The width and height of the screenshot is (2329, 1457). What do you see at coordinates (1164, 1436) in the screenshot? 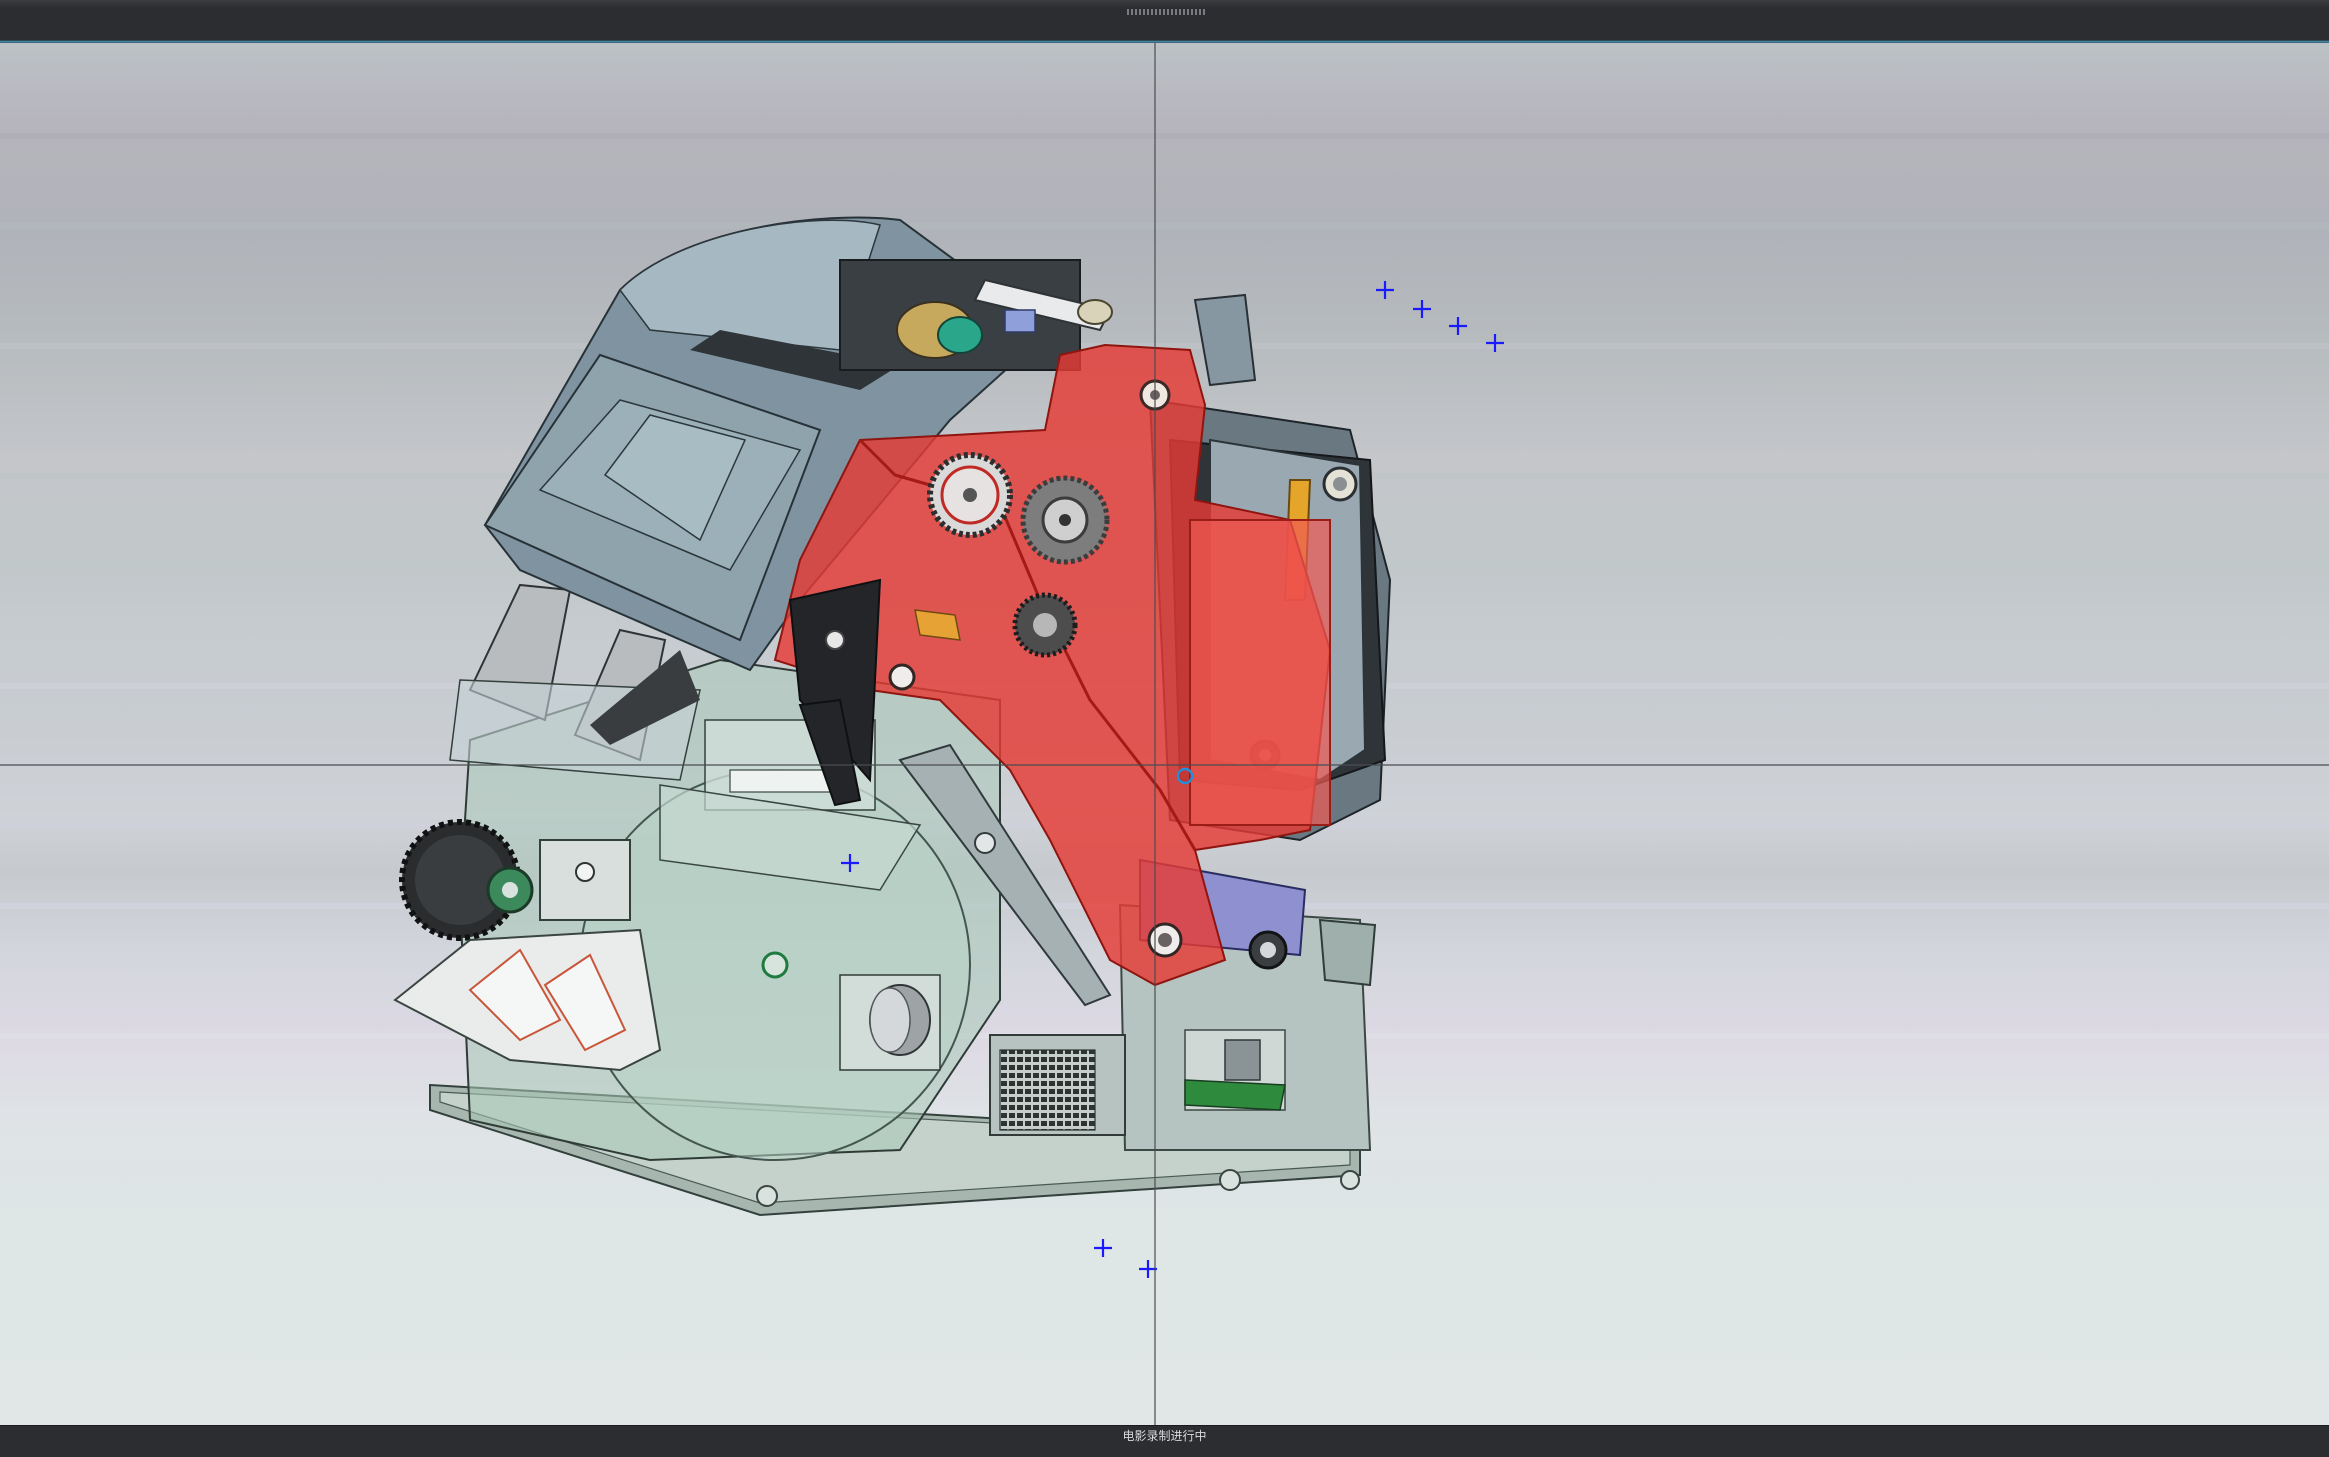
I see `recording-status-text: 电影录制进行中` at bounding box center [1164, 1436].